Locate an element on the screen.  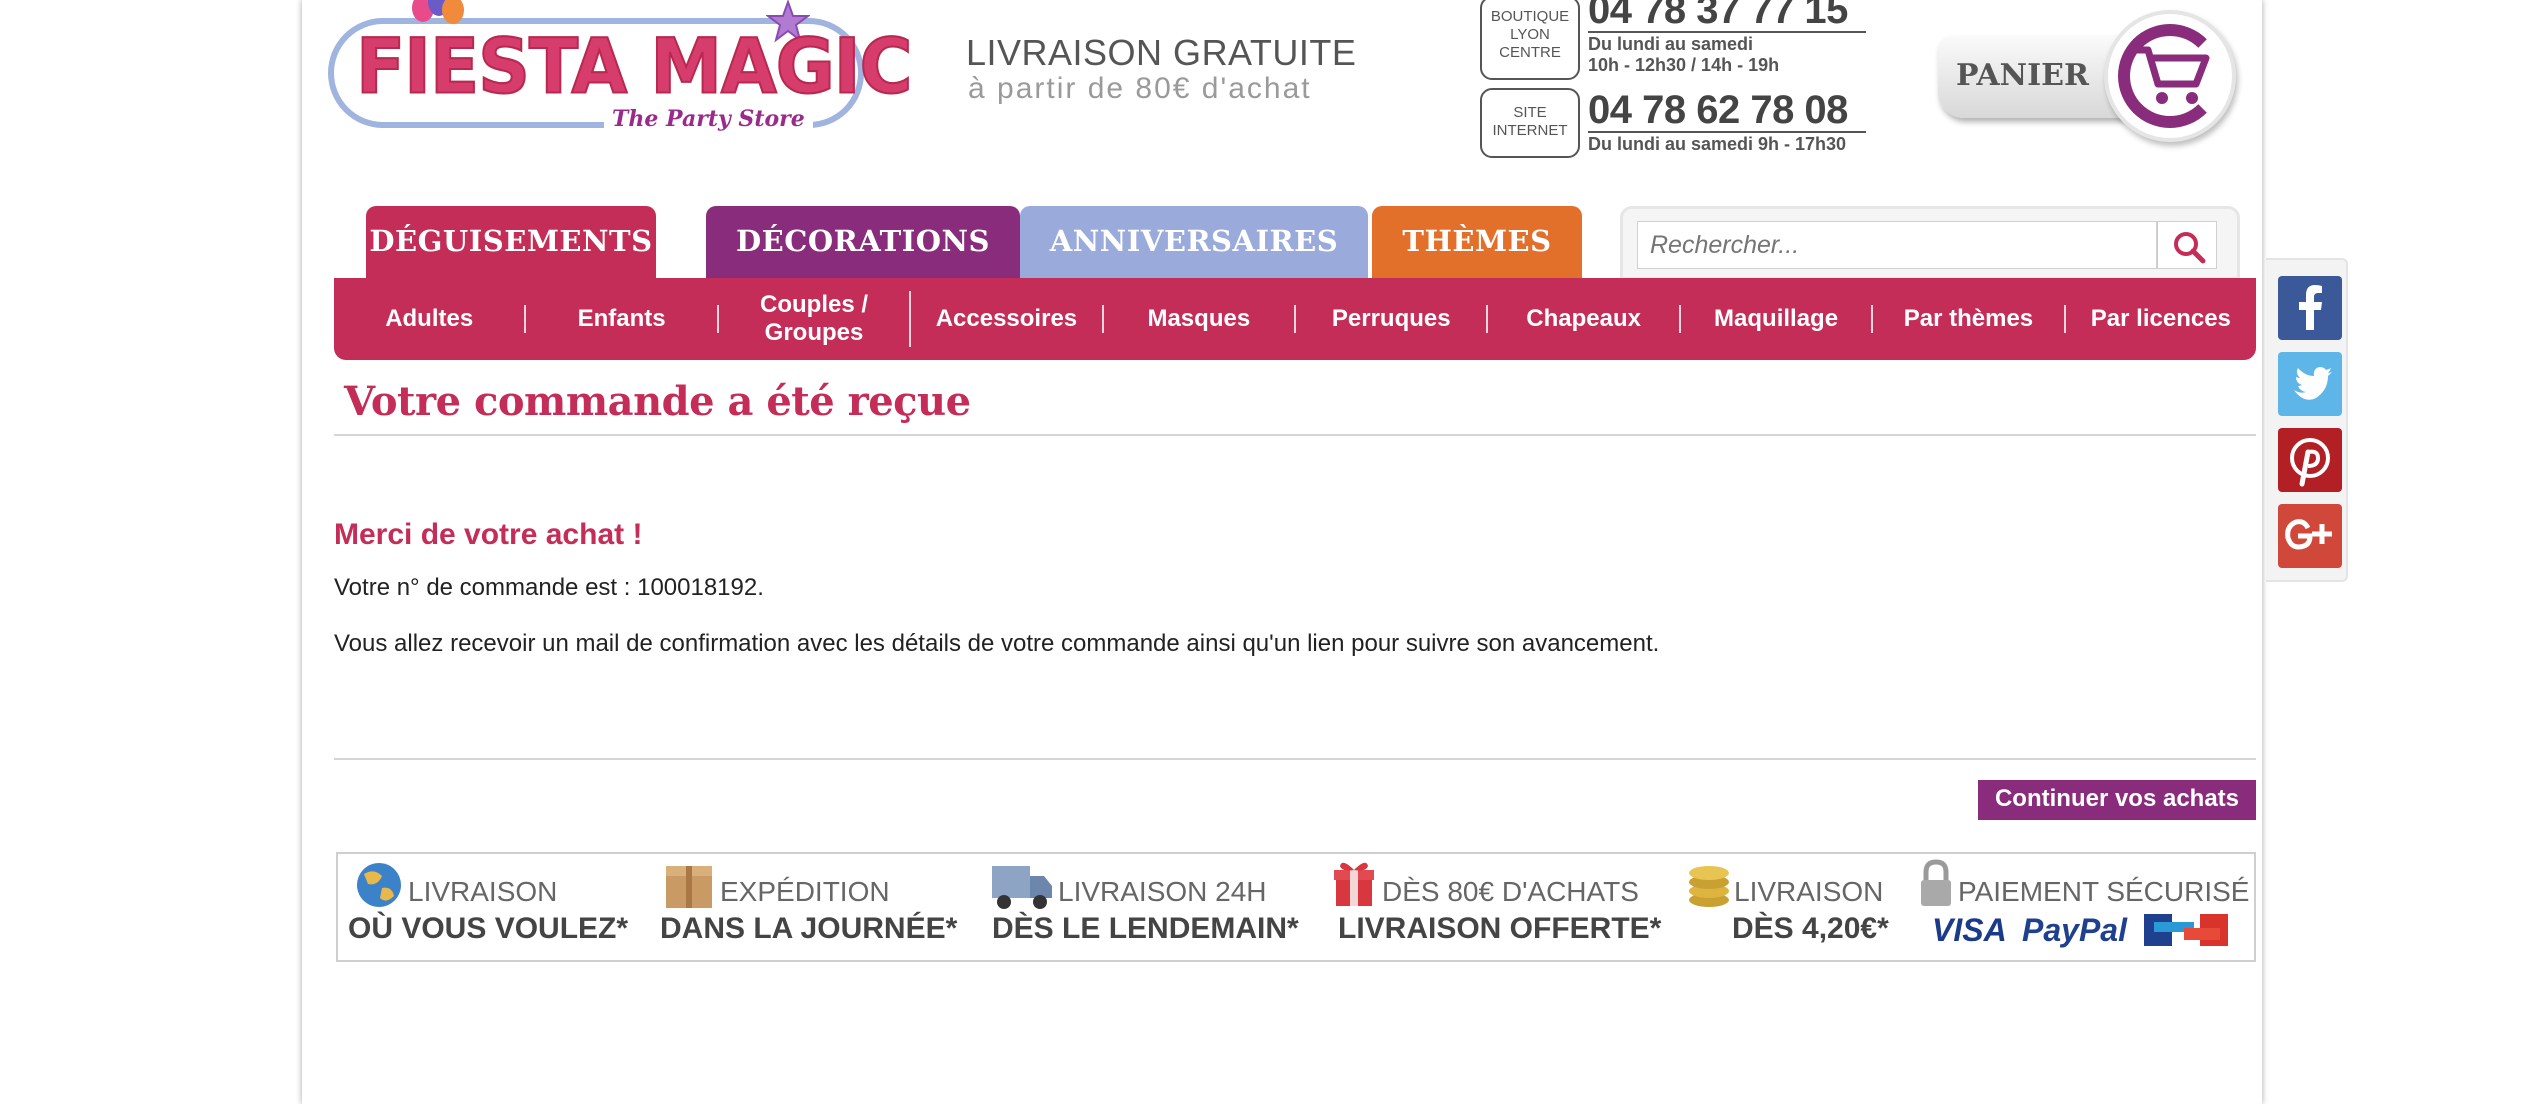
subnav-item: Couples / Groupes is located at coordinates (815, 319).